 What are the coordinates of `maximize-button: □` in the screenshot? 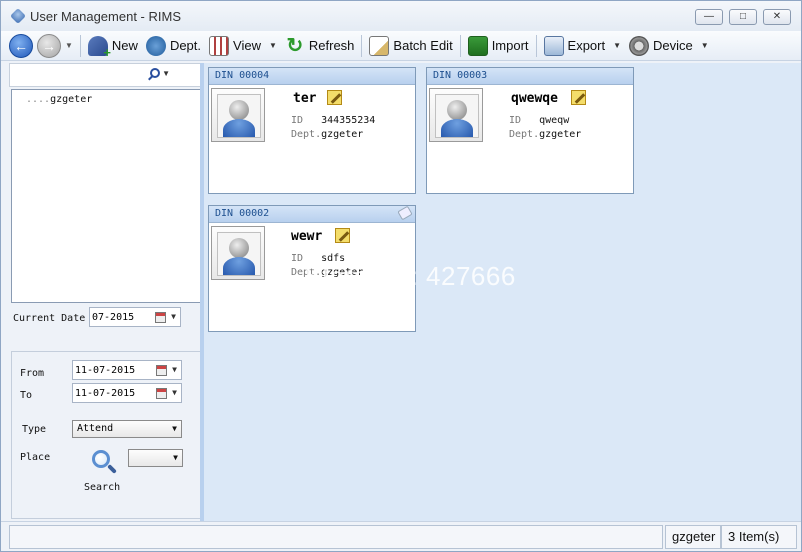 It's located at (743, 17).